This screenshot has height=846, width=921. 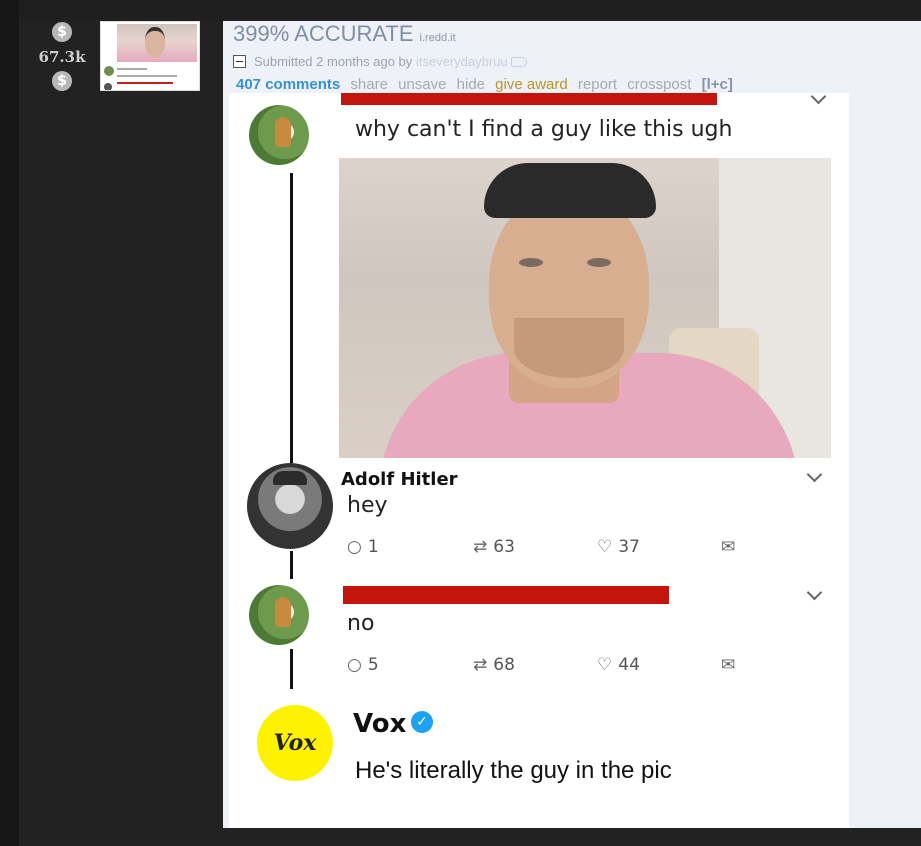 What do you see at coordinates (363, 547) in the screenshot?
I see `reply-action: ○ 1` at bounding box center [363, 547].